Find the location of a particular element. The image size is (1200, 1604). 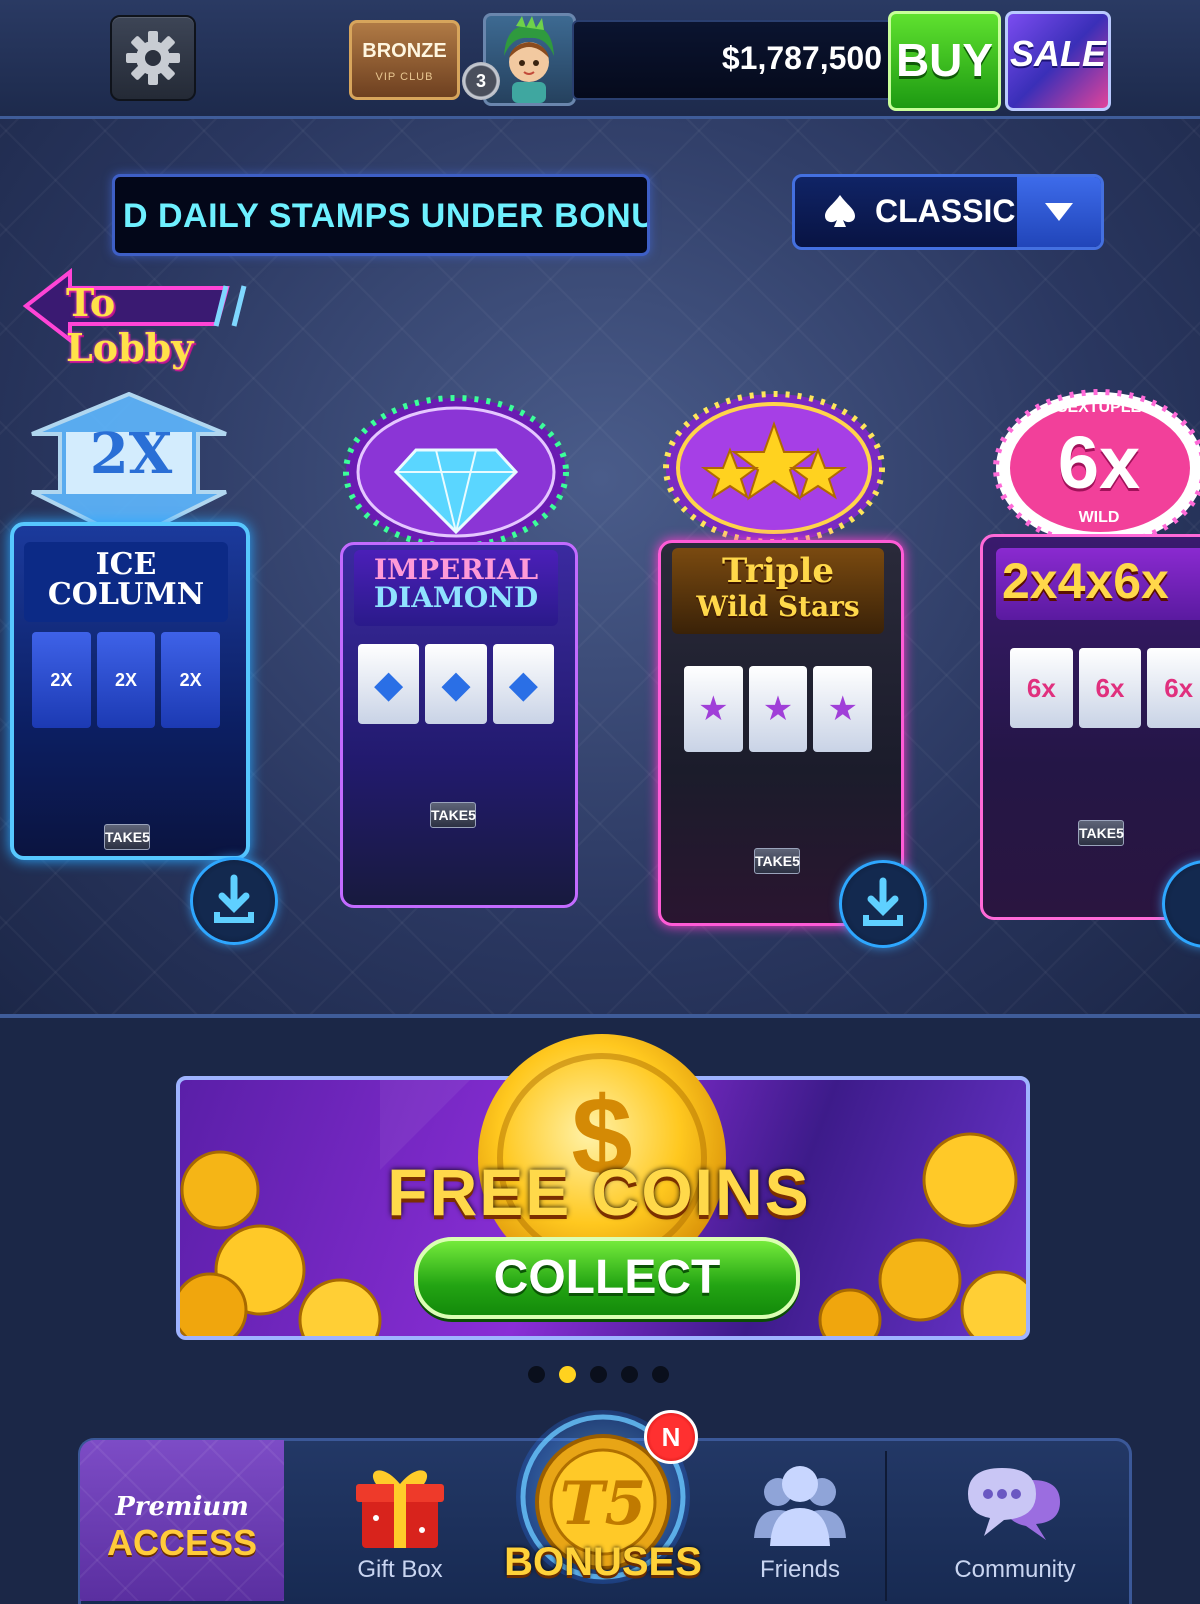

floor-divider is located at coordinates (600, 1016).